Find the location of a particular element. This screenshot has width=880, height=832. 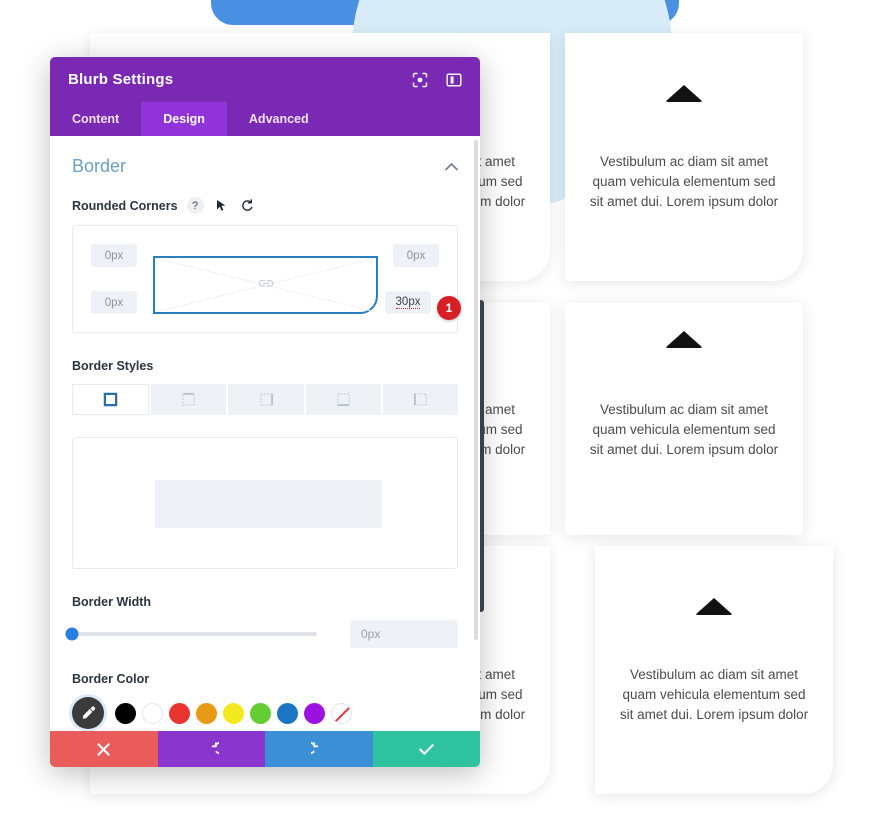

swatch-white is located at coordinates (152, 713).